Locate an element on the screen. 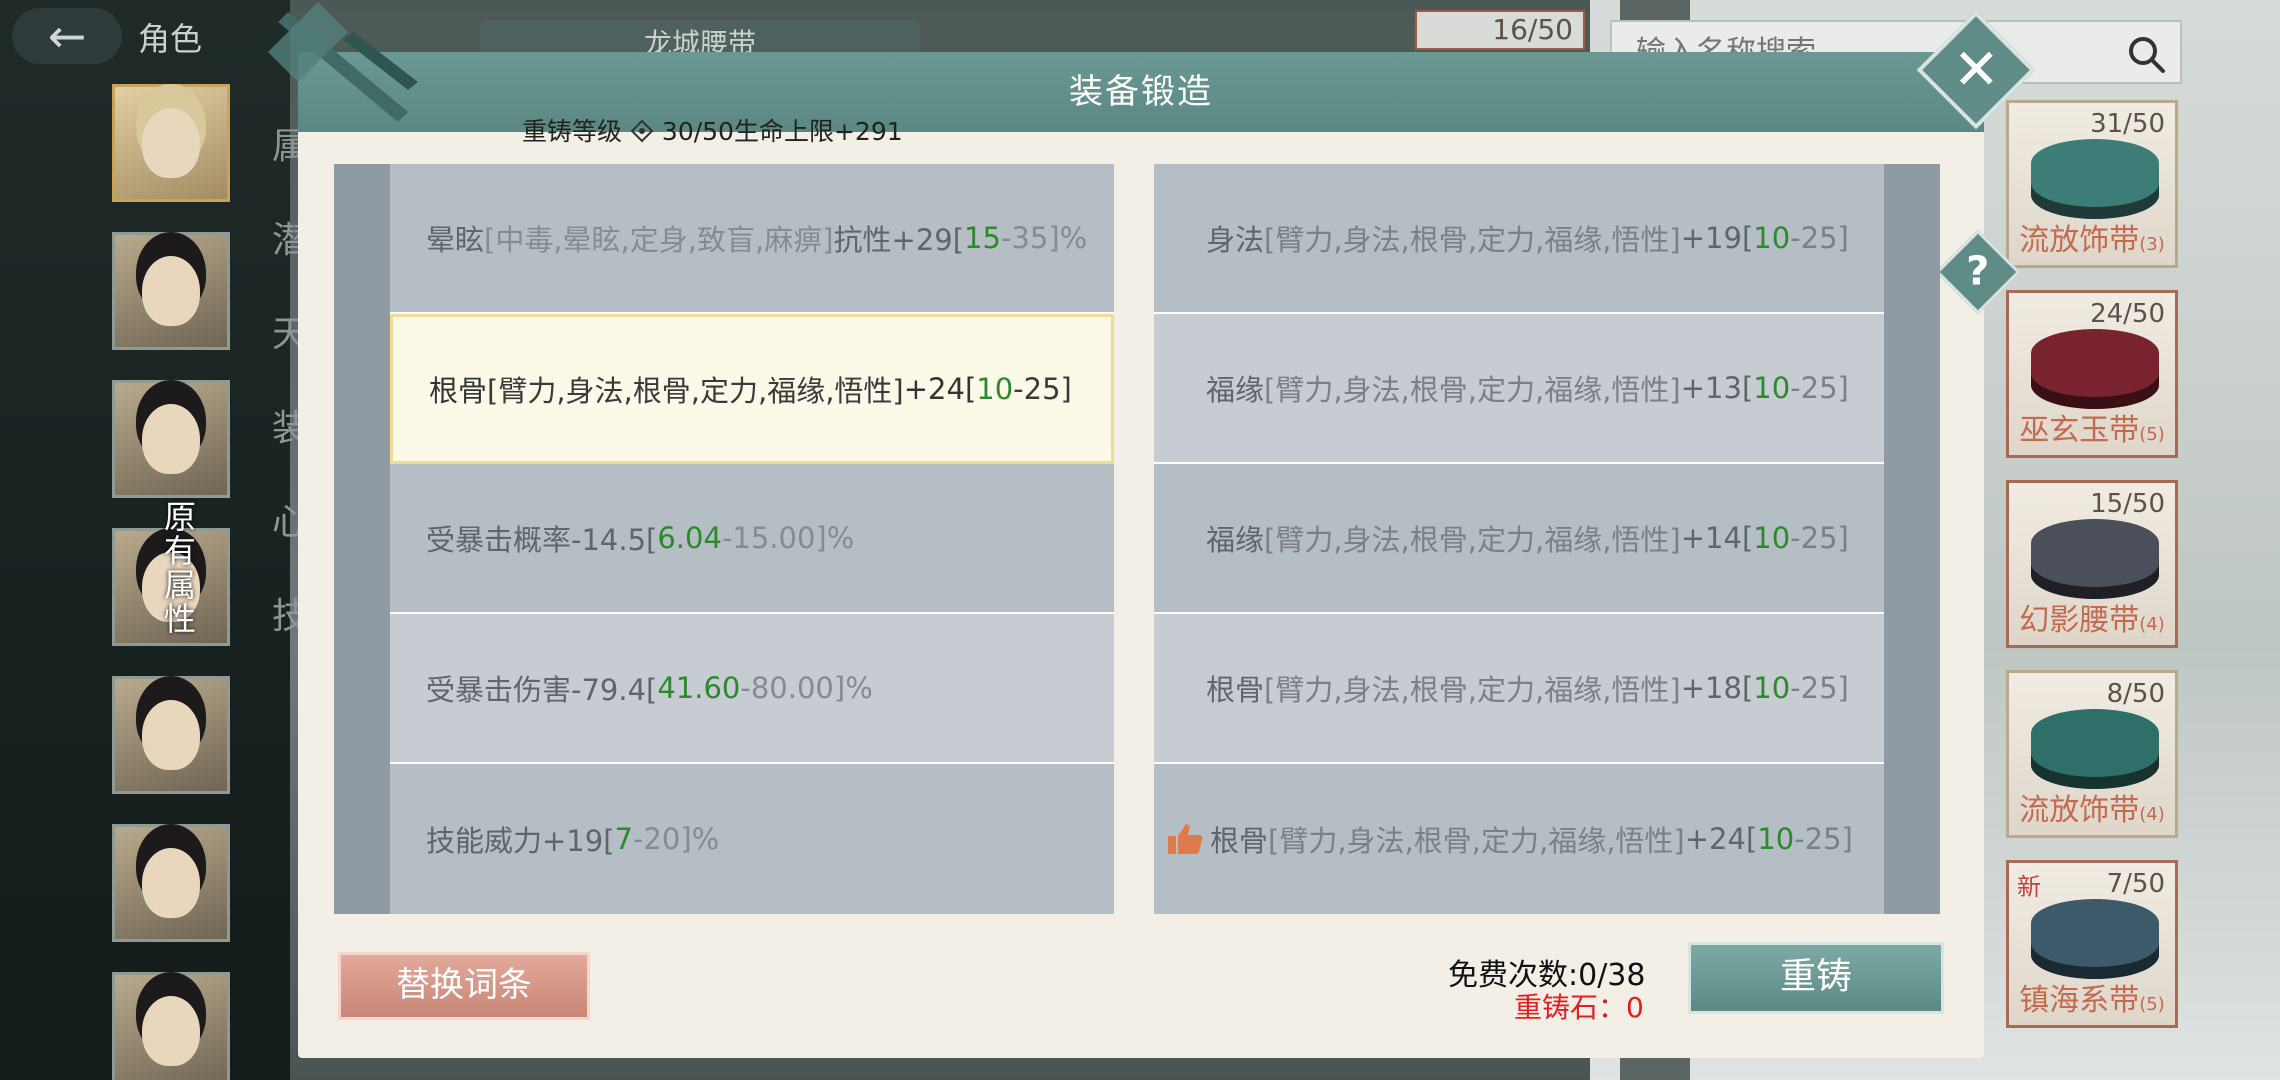 The image size is (2280, 1080). info-diamond-icon is located at coordinates (642, 131).